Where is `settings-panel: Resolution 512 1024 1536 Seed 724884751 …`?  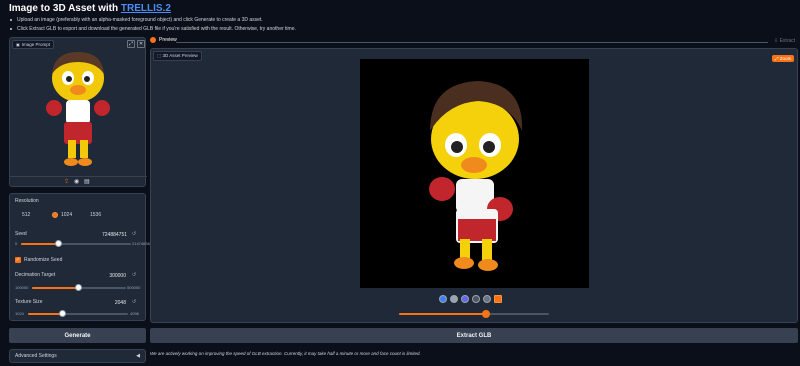
settings-panel: Resolution 512 1024 1536 Seed 724884751 … is located at coordinates (81, 257).